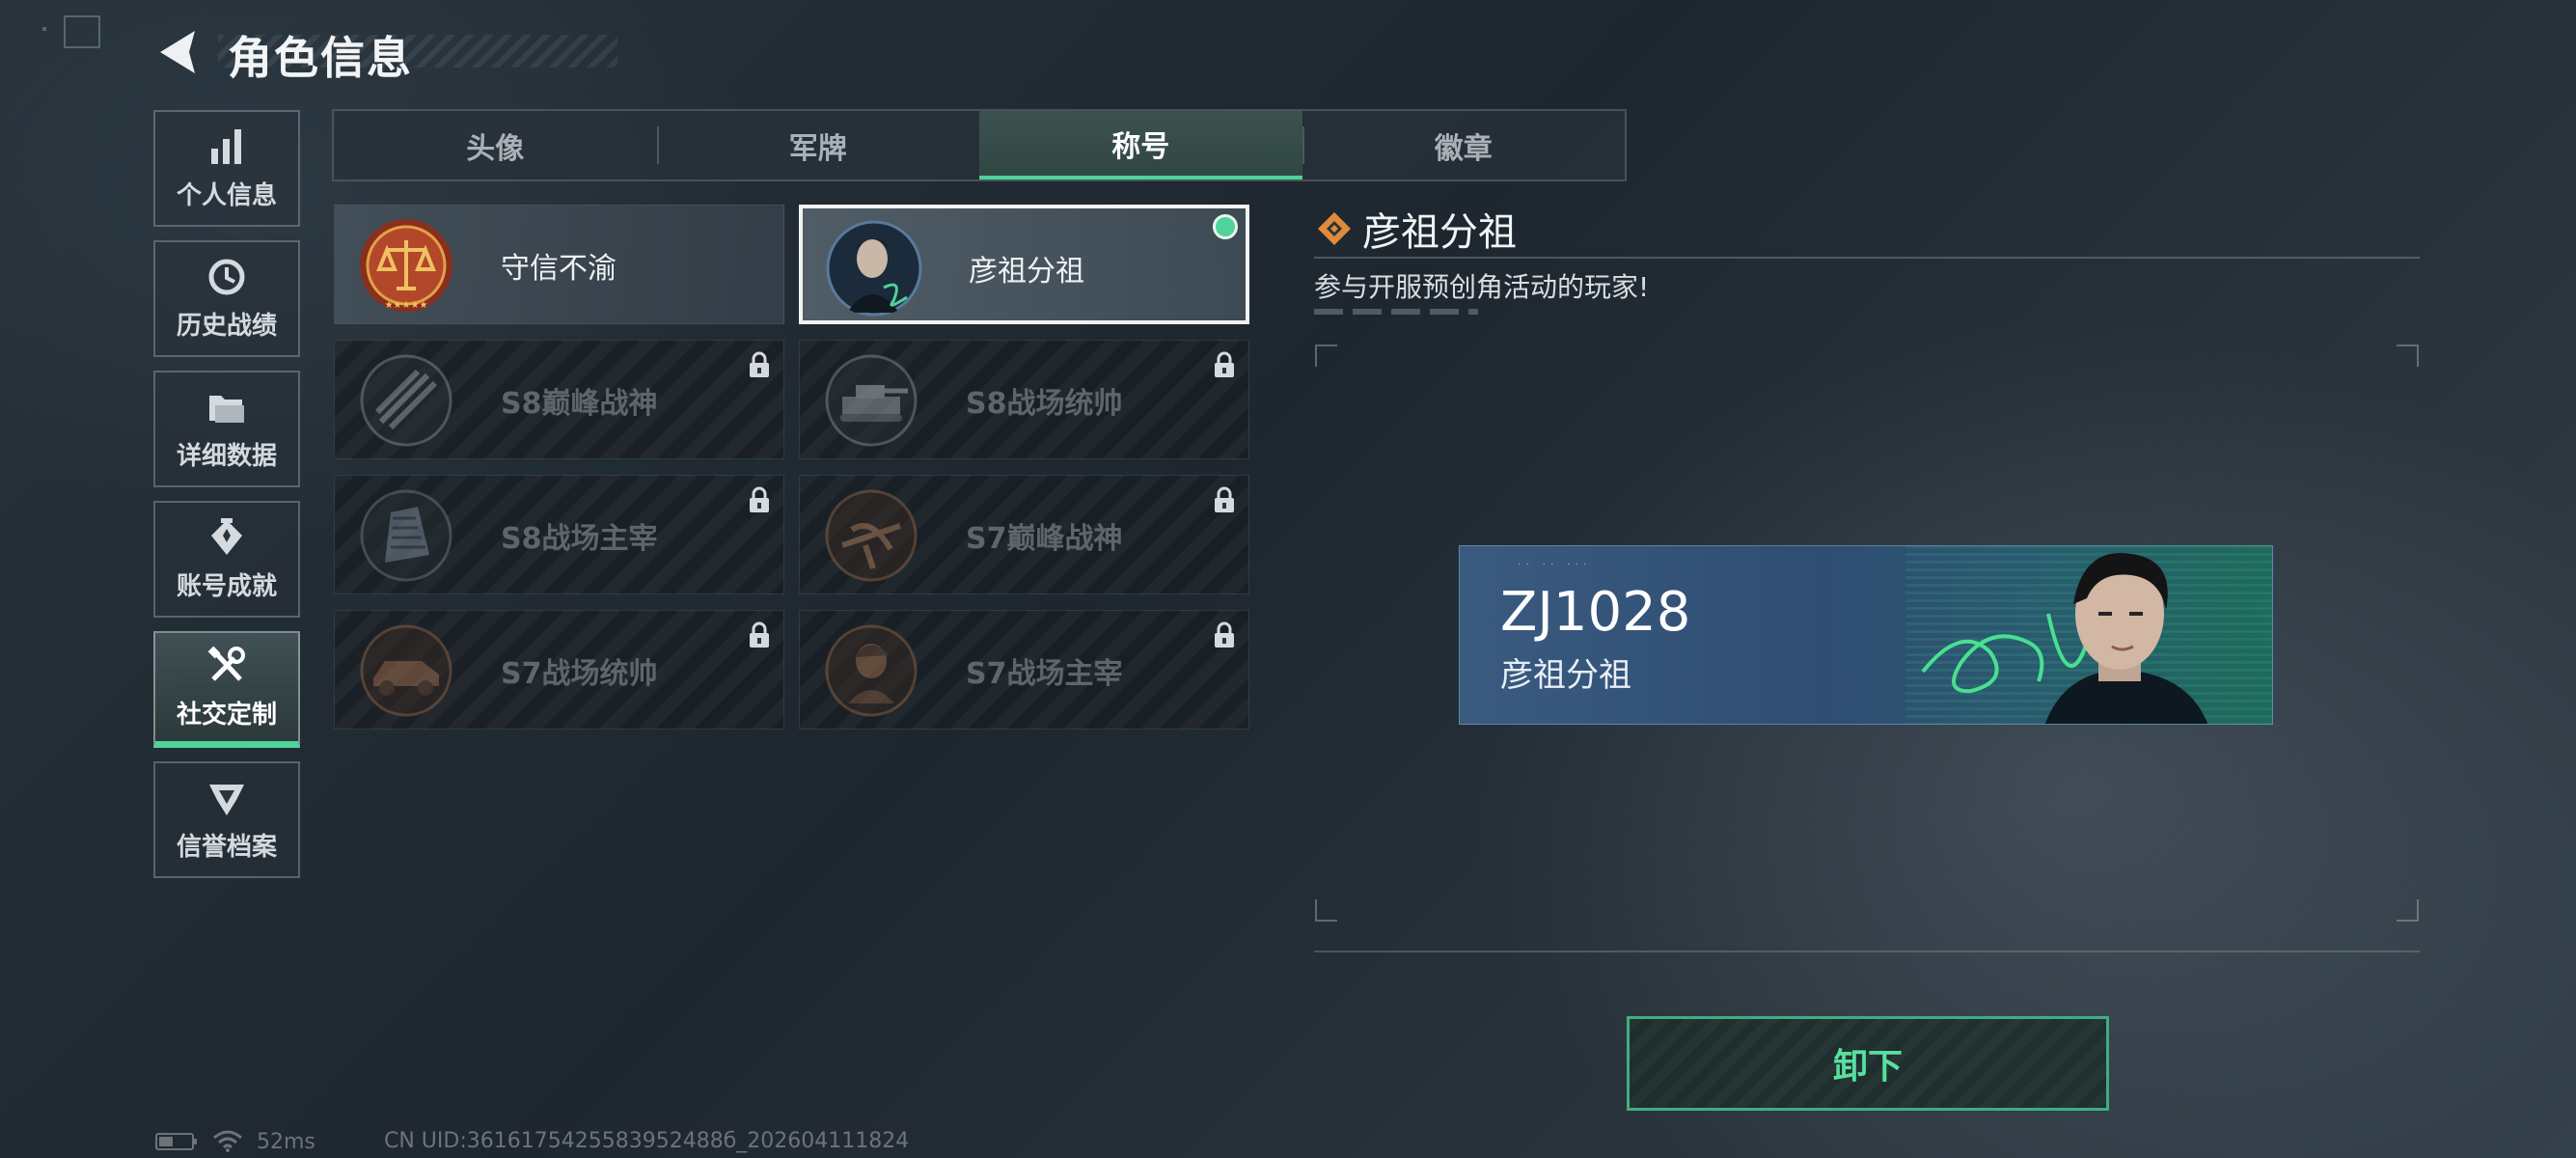 Image resolution: width=2576 pixels, height=1158 pixels. What do you see at coordinates (176, 52) in the screenshot?
I see `back-arrow-icon` at bounding box center [176, 52].